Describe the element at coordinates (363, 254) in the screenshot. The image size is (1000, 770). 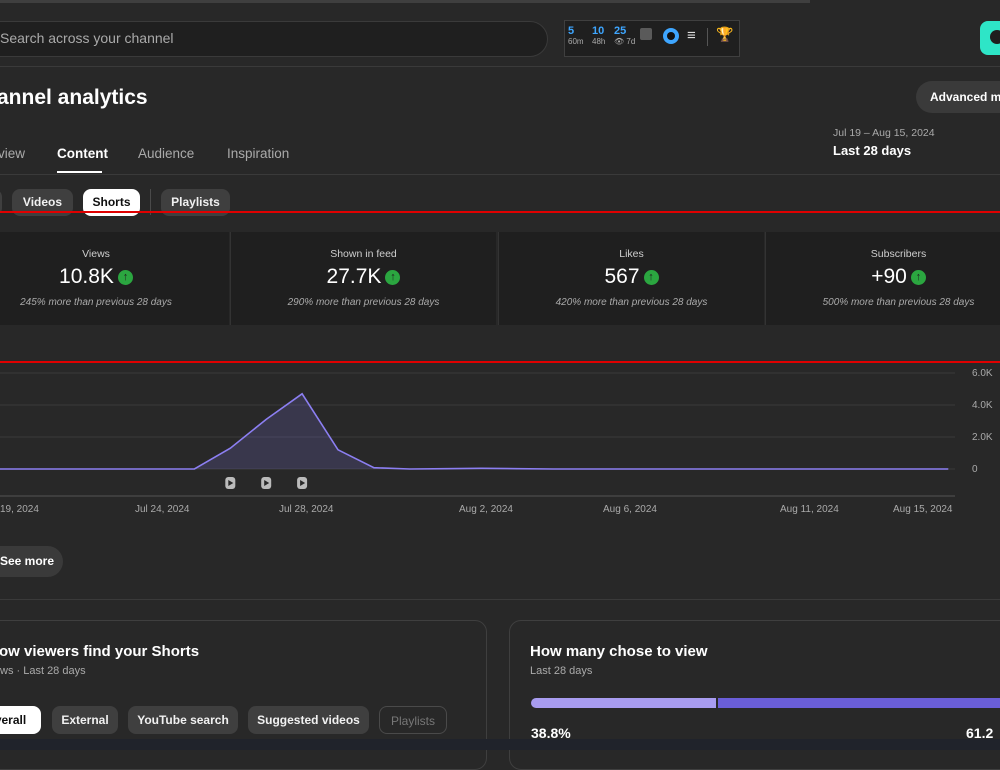
I see `metric-label: Shown in feed` at that location.